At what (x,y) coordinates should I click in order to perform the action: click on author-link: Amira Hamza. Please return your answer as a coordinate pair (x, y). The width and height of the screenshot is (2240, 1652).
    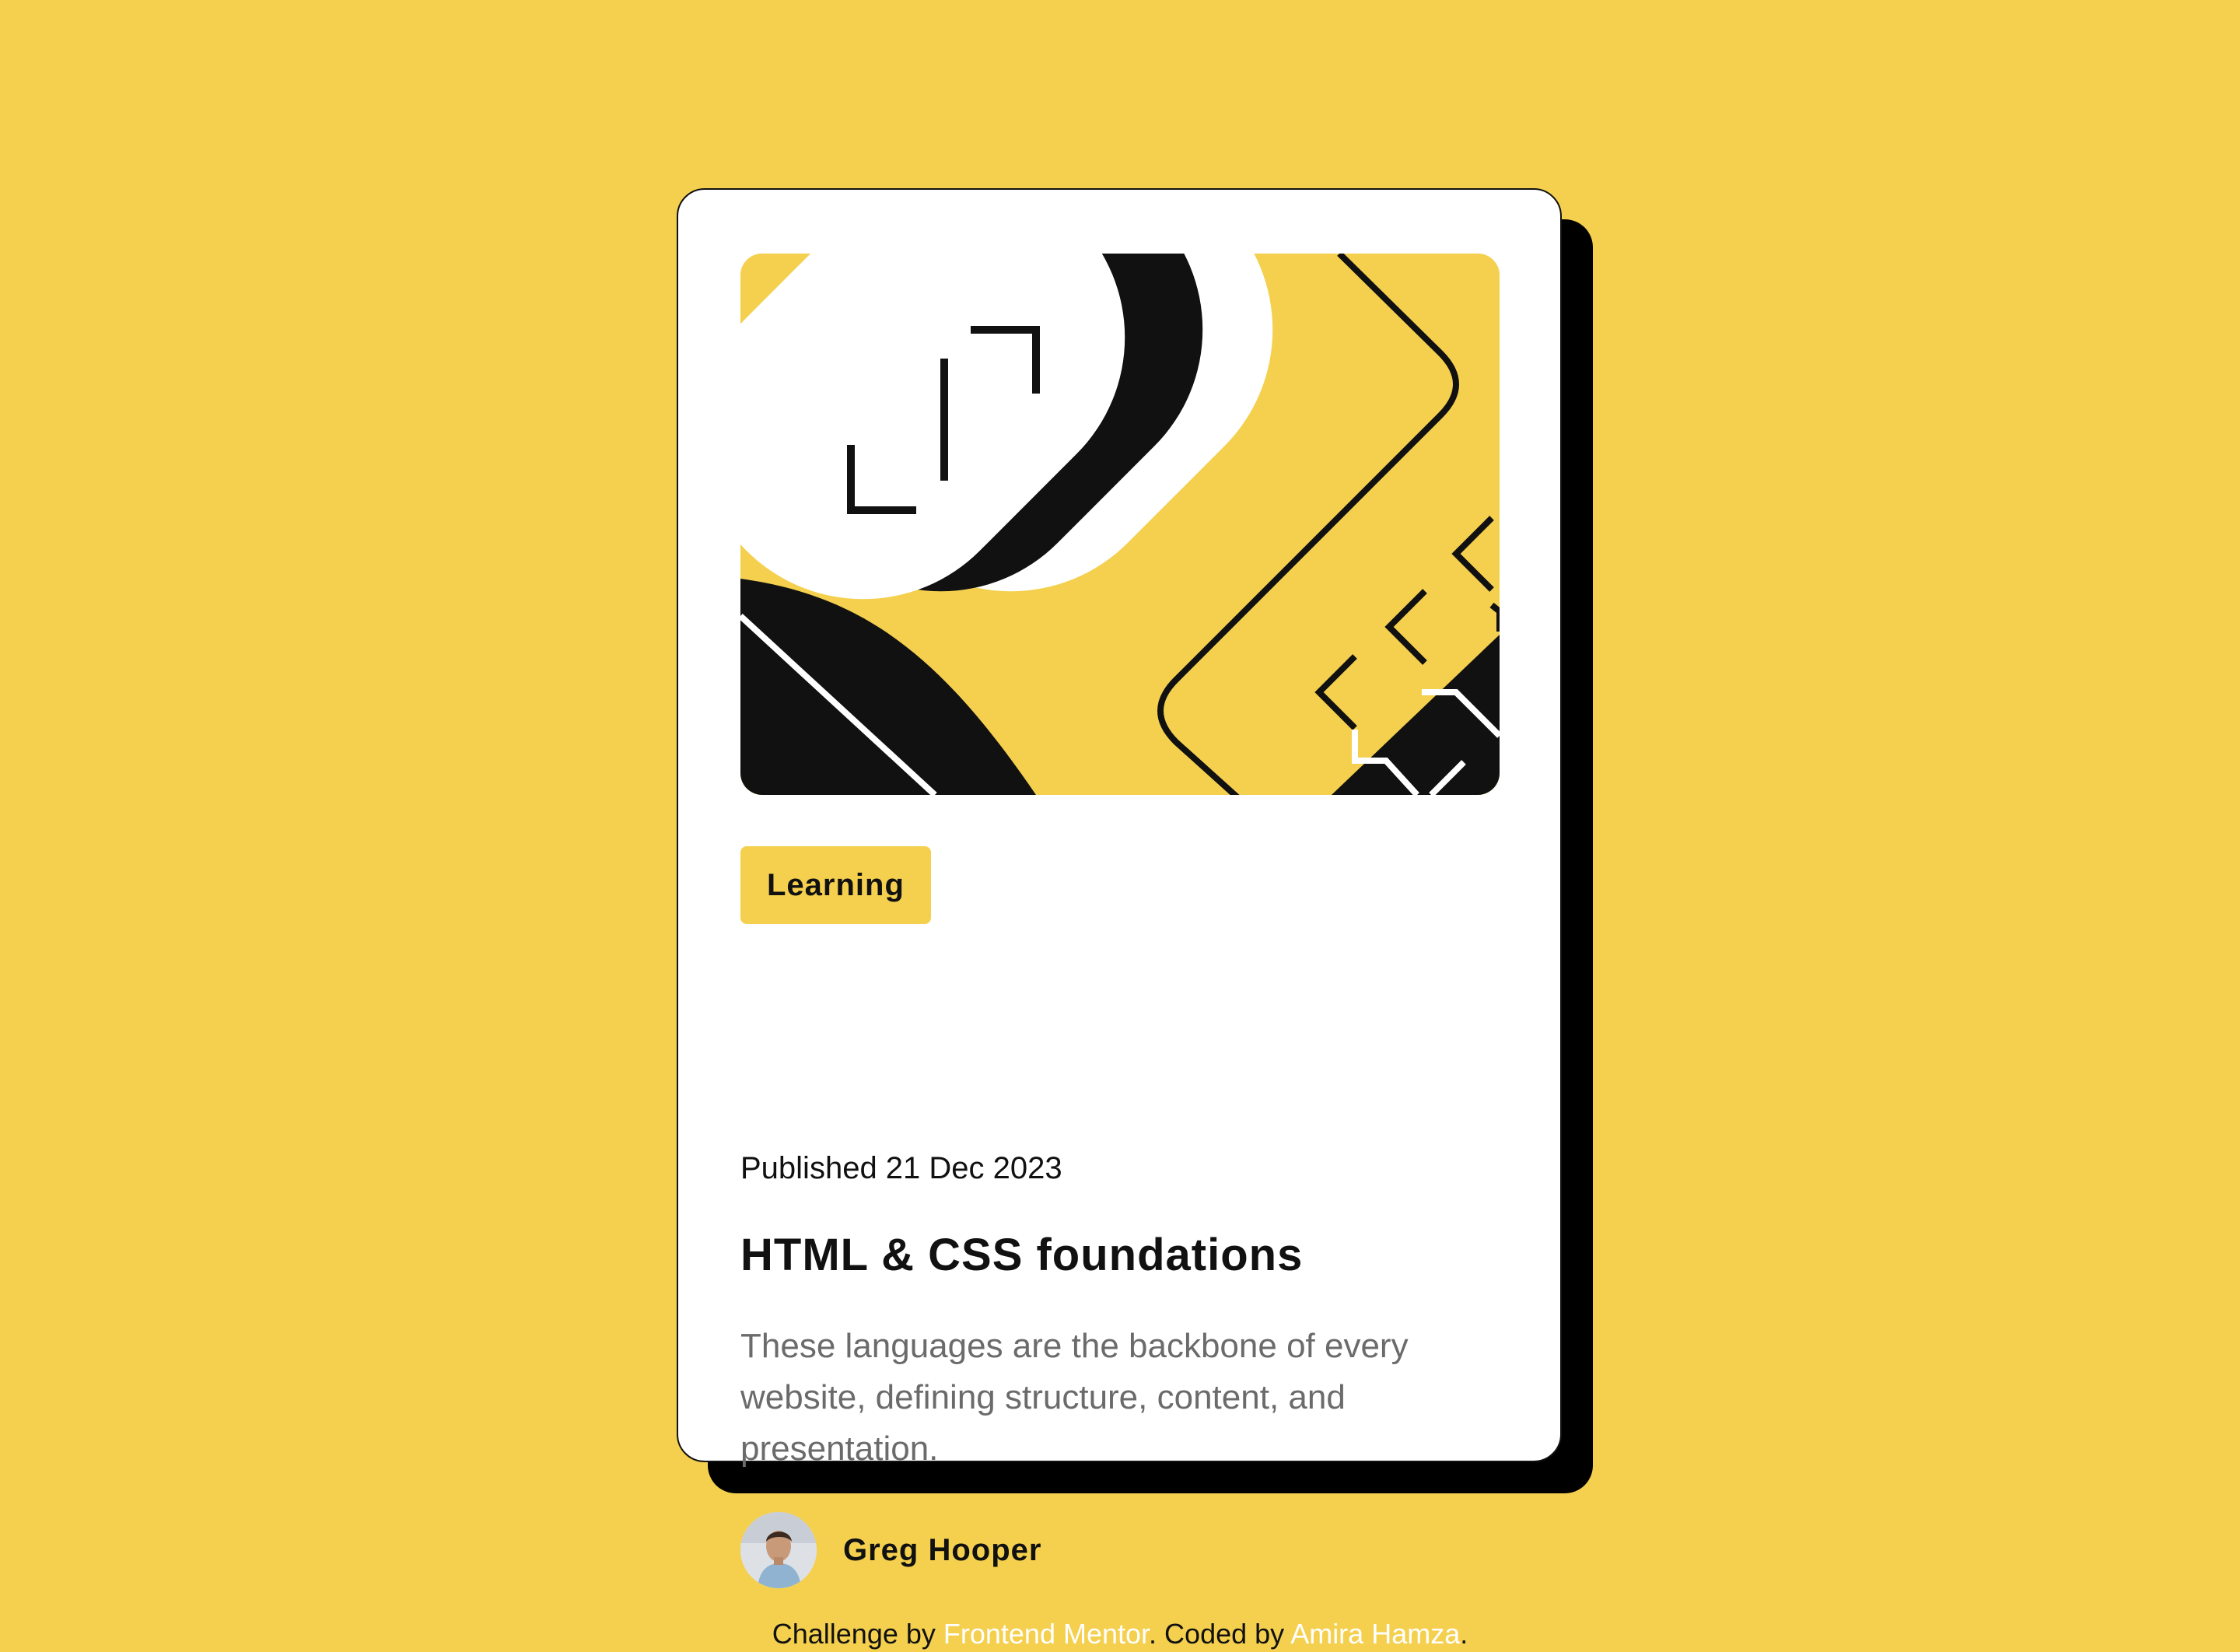
    Looking at the image, I should click on (1375, 1634).